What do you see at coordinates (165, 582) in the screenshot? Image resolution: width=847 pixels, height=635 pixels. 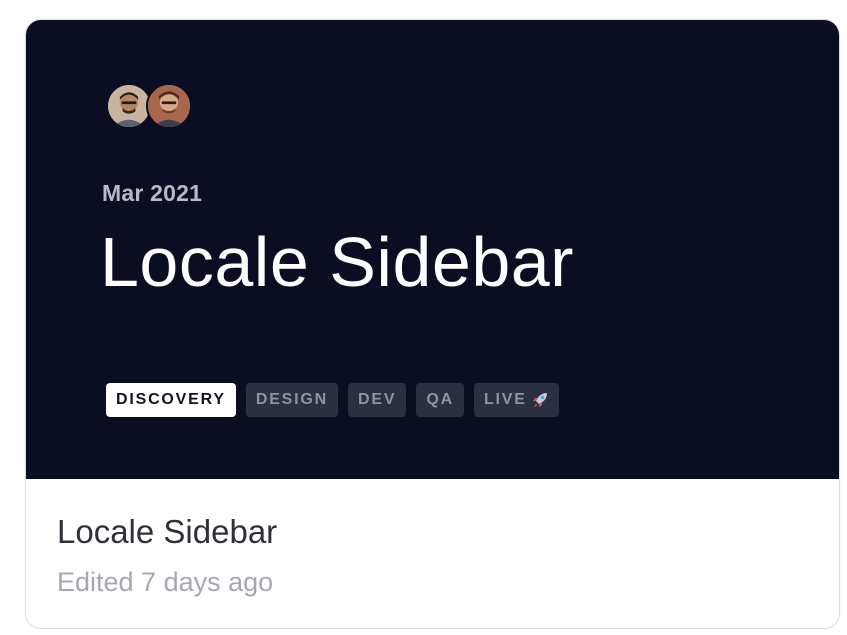 I see `edited-timestamp: Edited 7 days ago` at bounding box center [165, 582].